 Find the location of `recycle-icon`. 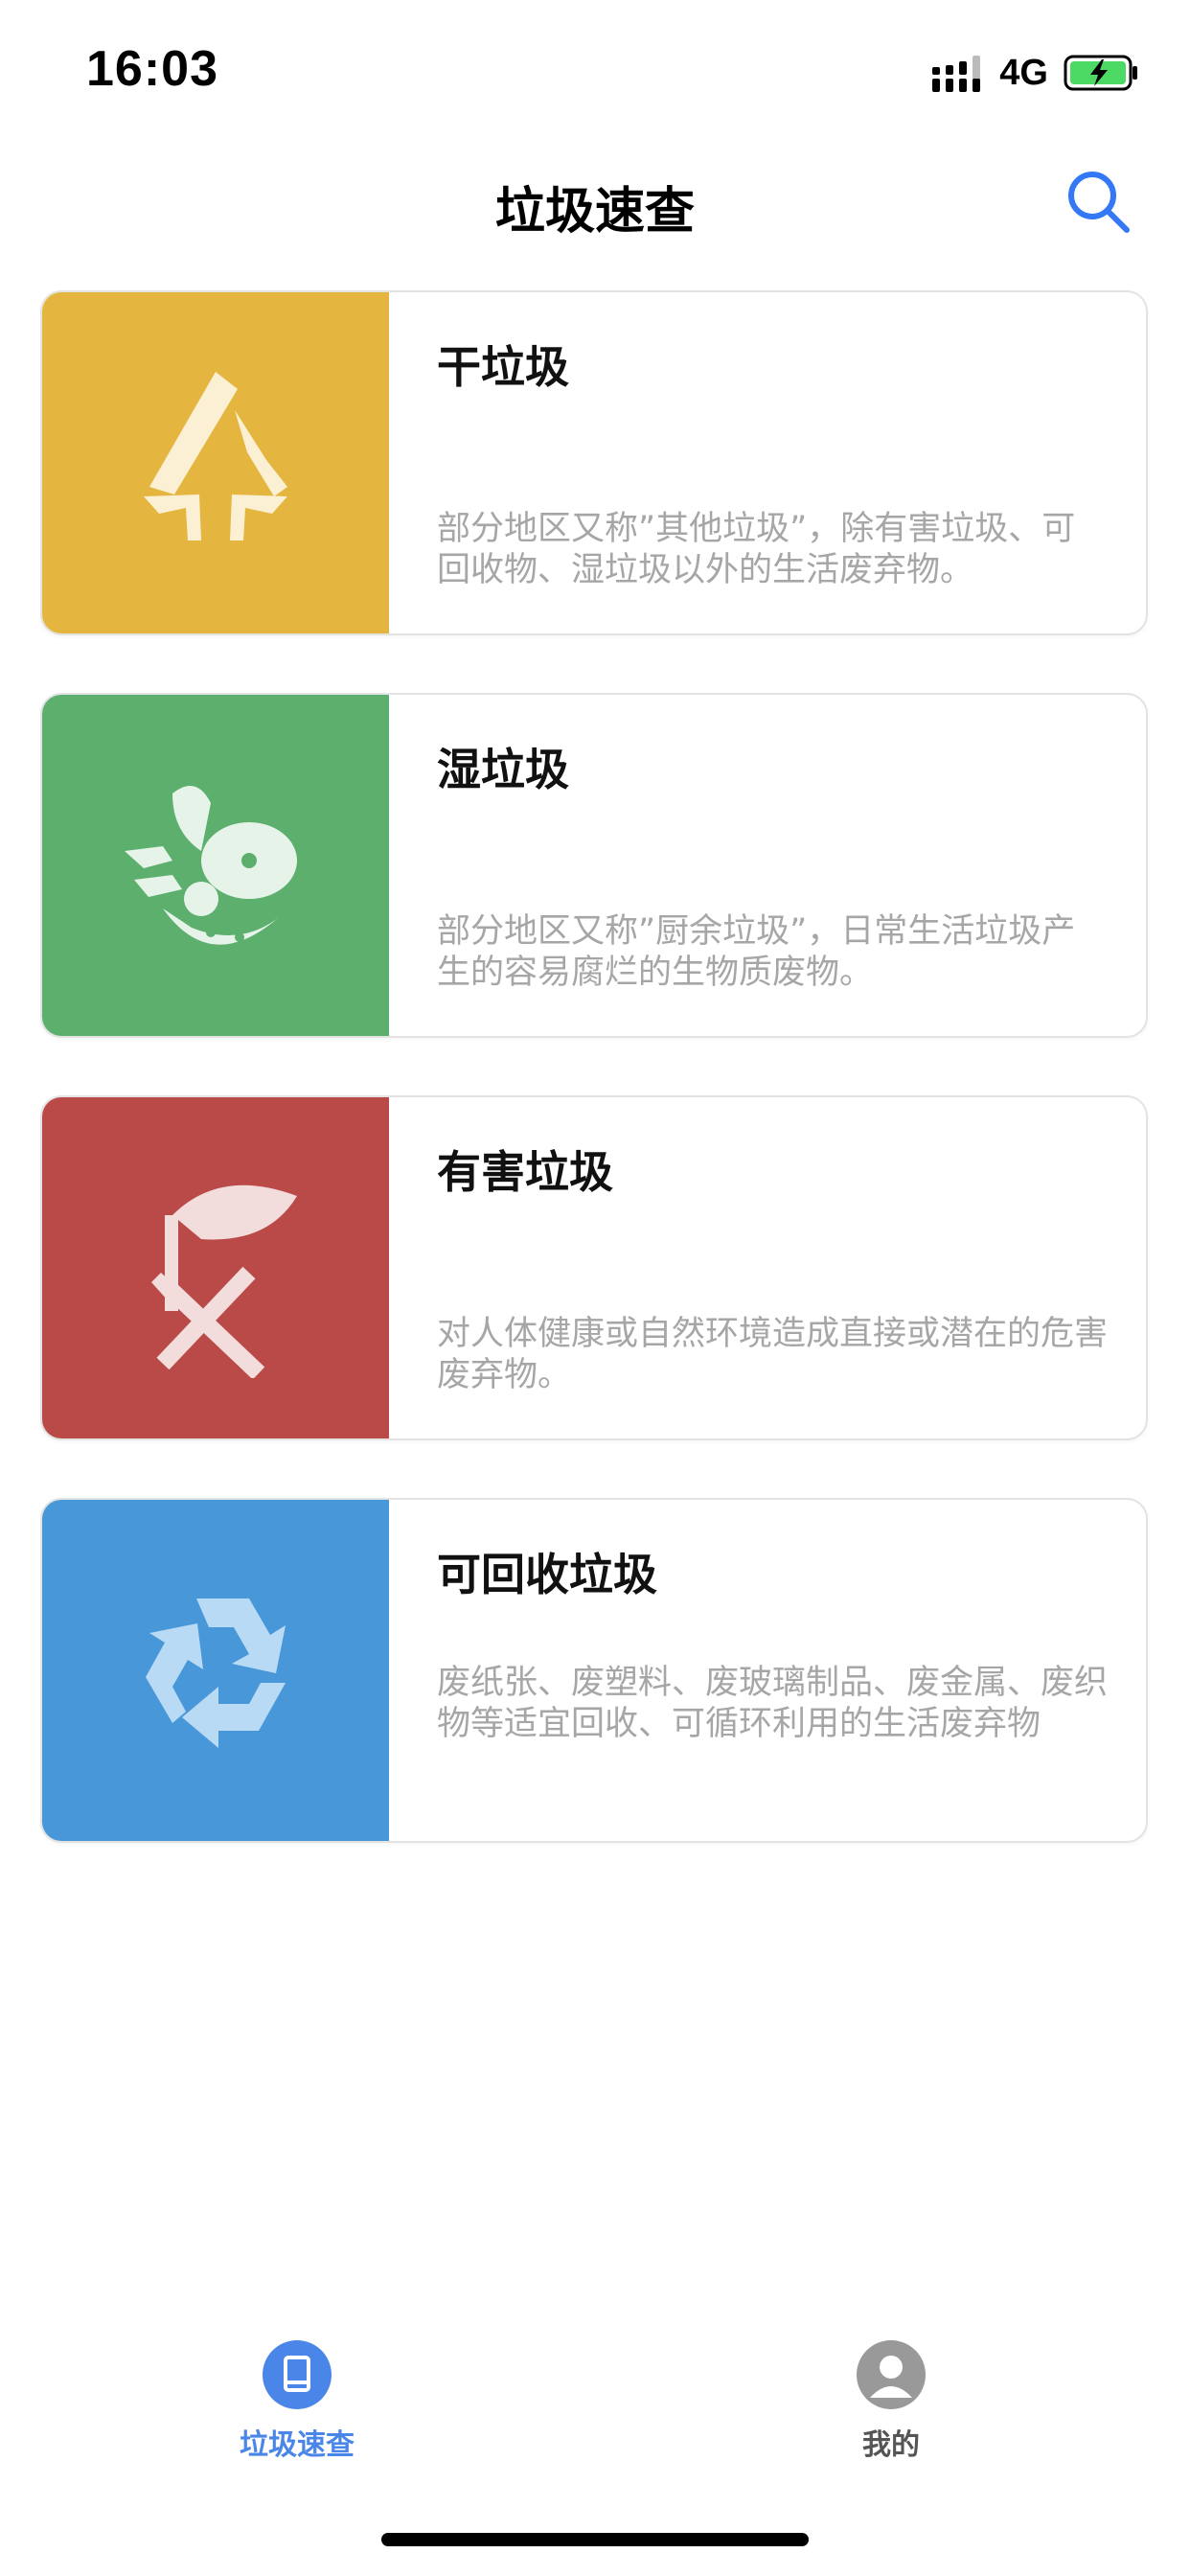

recycle-icon is located at coordinates (216, 1673).